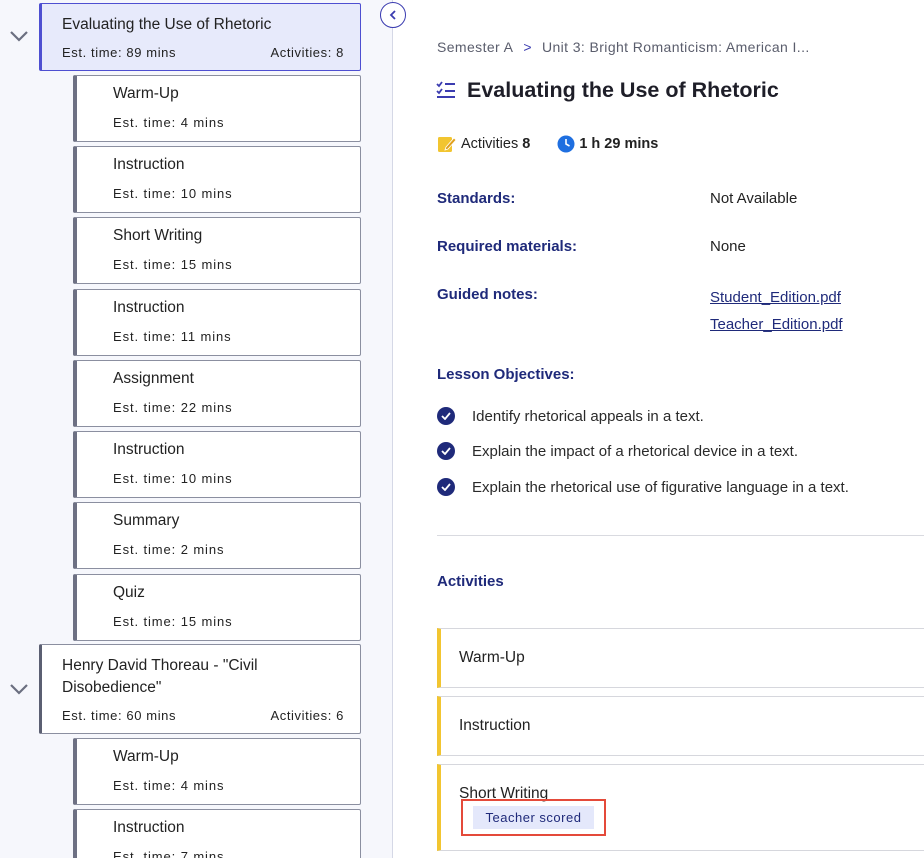 The width and height of the screenshot is (924, 858). Describe the element at coordinates (169, 853) in the screenshot. I see `activity-time: Est. time: 7 mins` at that location.